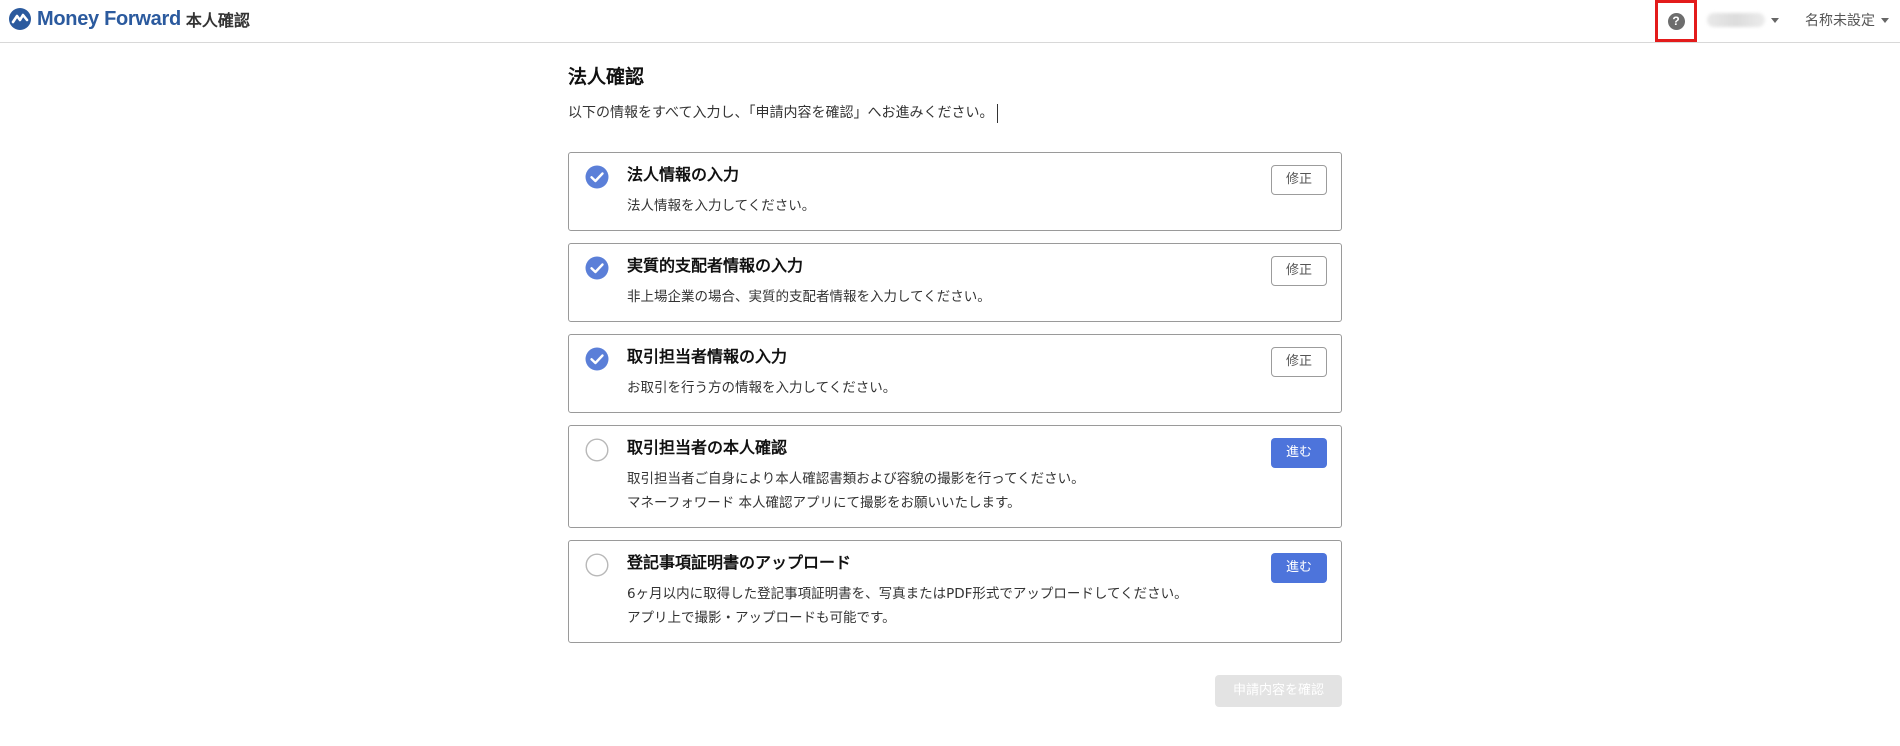 This screenshot has width=1900, height=746. Describe the element at coordinates (20, 19) in the screenshot. I see `money-forward-logo-icon` at that location.